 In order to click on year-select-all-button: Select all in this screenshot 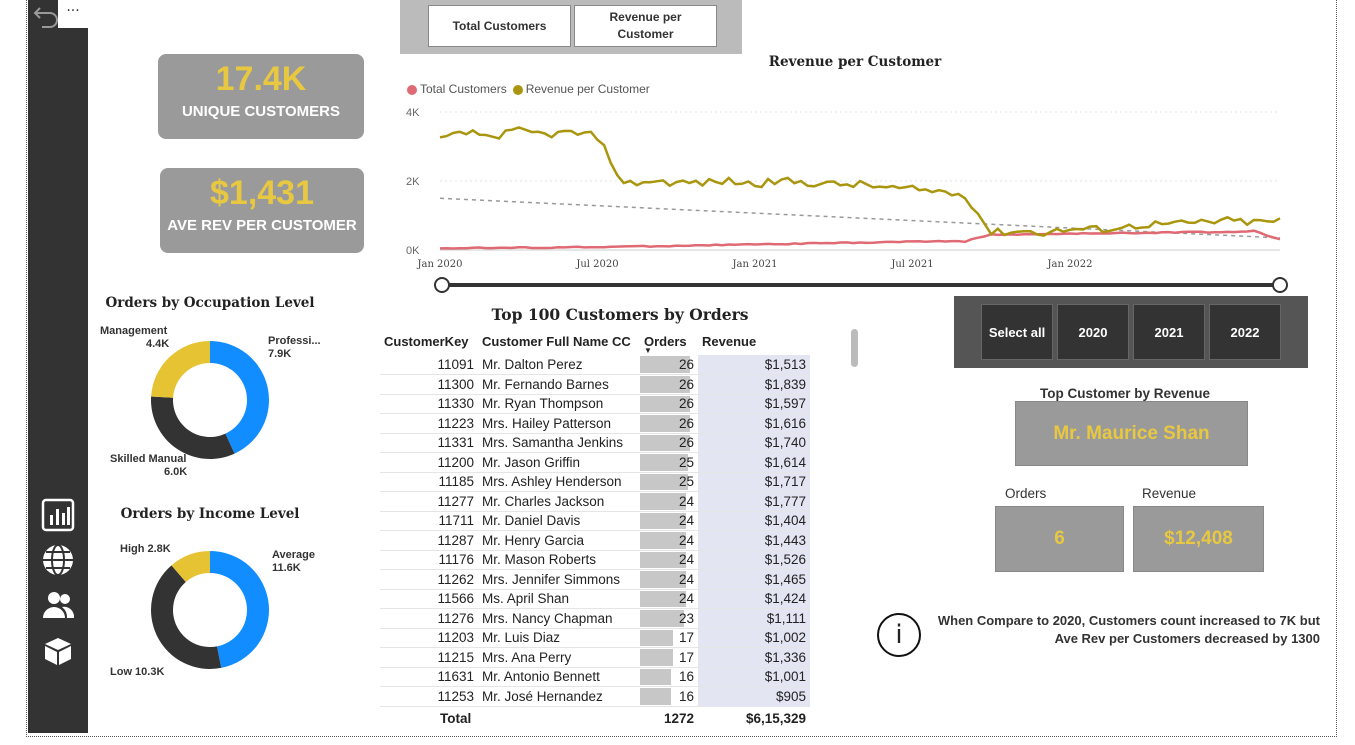, I will do `click(1017, 332)`.